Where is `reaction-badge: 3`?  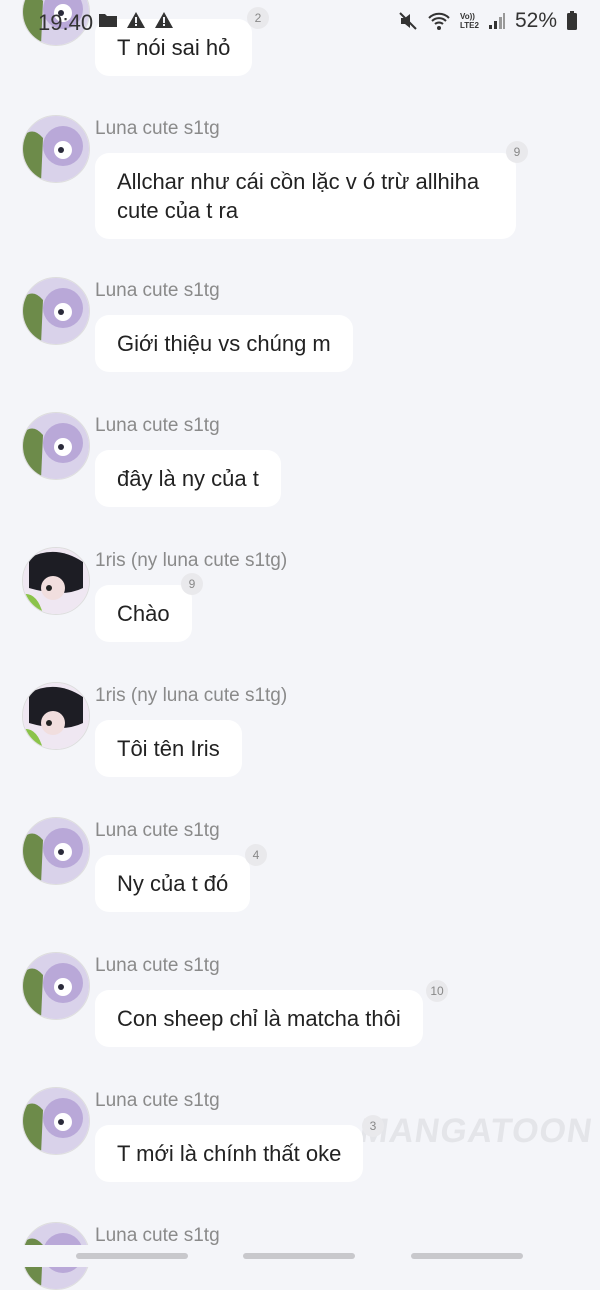
reaction-badge: 3 is located at coordinates (373, 1126).